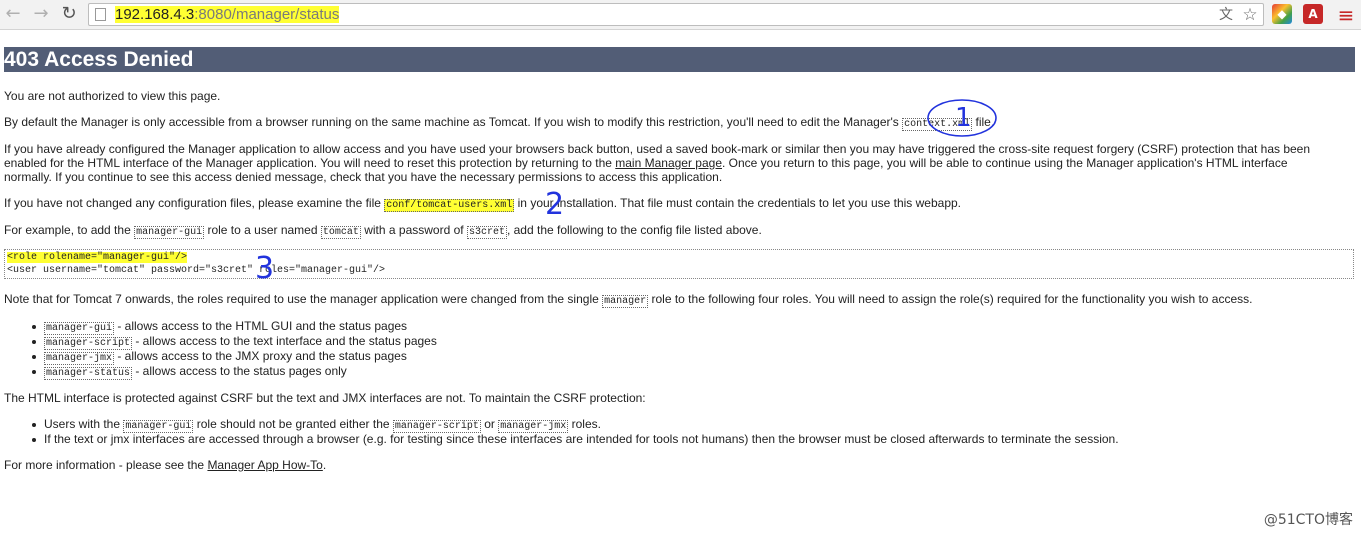 Image resolution: width=1361 pixels, height=539 pixels. Describe the element at coordinates (668, 163) in the screenshot. I see `main-manager-page-link: main Manager page` at that location.